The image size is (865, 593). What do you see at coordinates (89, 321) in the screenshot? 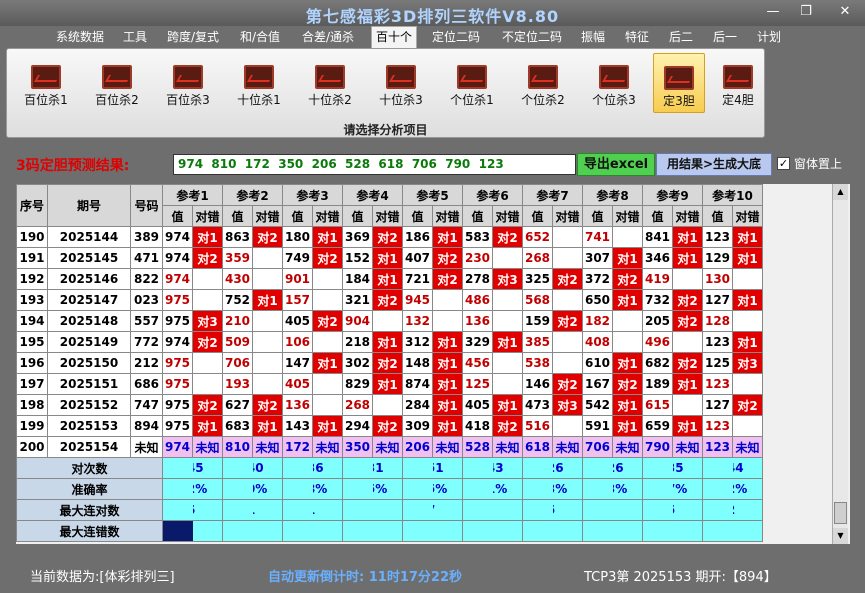
I see `row-issue: 2025148` at bounding box center [89, 321].